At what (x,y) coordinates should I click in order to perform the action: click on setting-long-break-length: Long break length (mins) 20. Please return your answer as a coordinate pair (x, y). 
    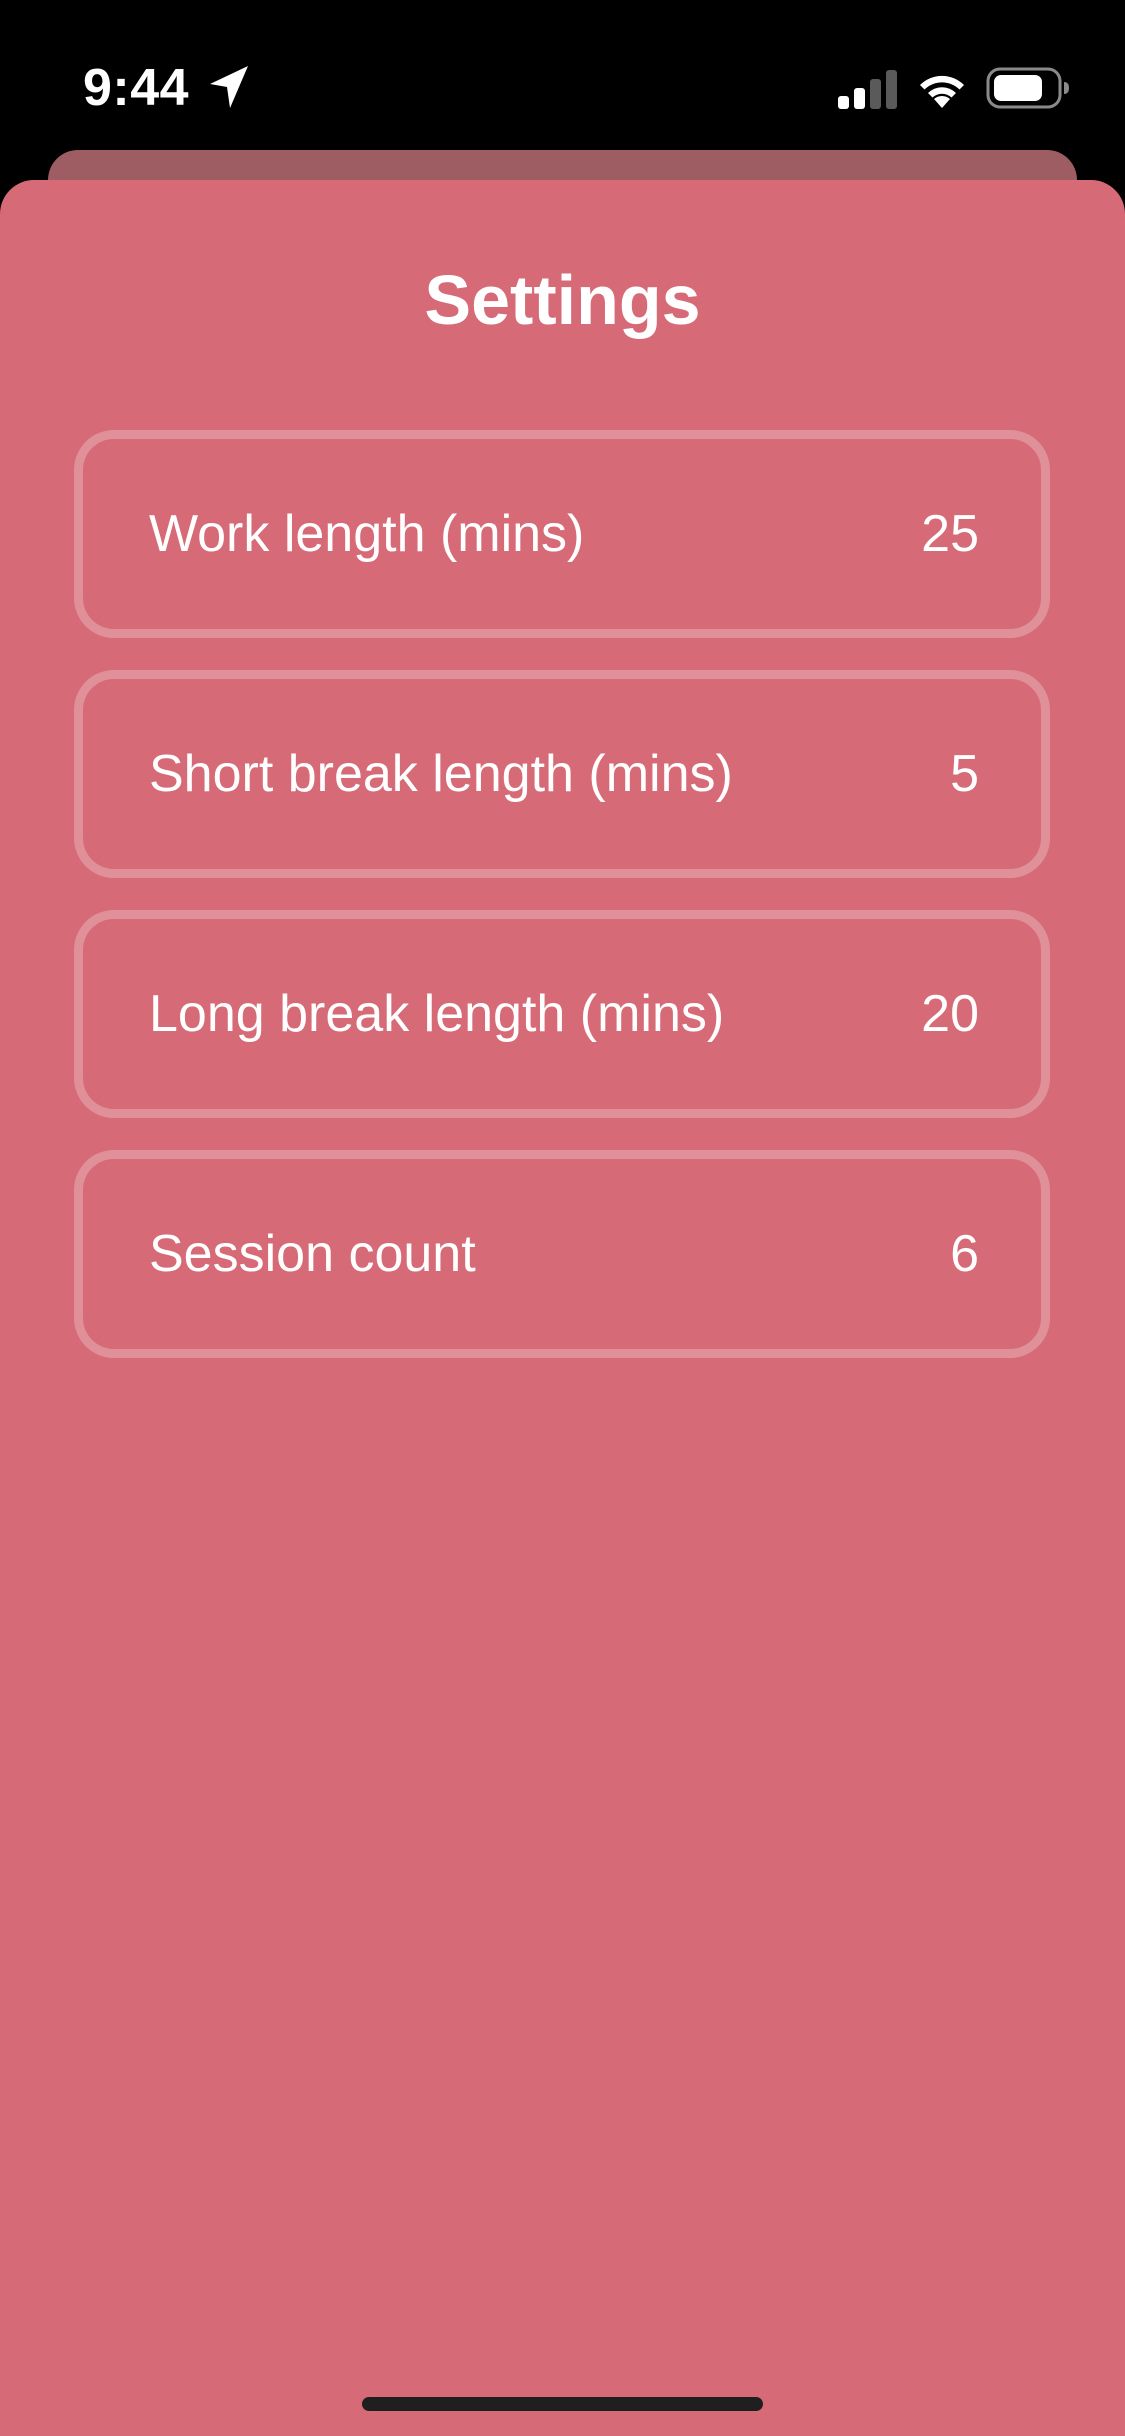
    Looking at the image, I should click on (562, 1014).